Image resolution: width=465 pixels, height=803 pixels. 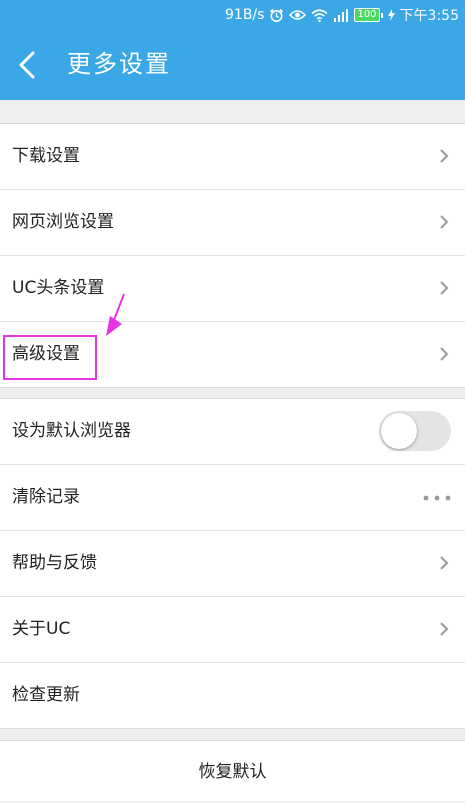 I want to click on restore-defaults-label: 恢复默认, so click(x=232, y=772).